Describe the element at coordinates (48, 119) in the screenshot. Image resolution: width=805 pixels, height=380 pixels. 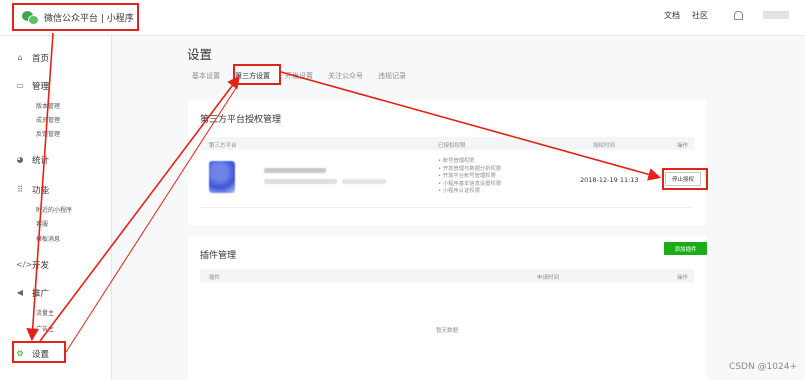
I see `sidebar-sub-members: 成员管理` at that location.